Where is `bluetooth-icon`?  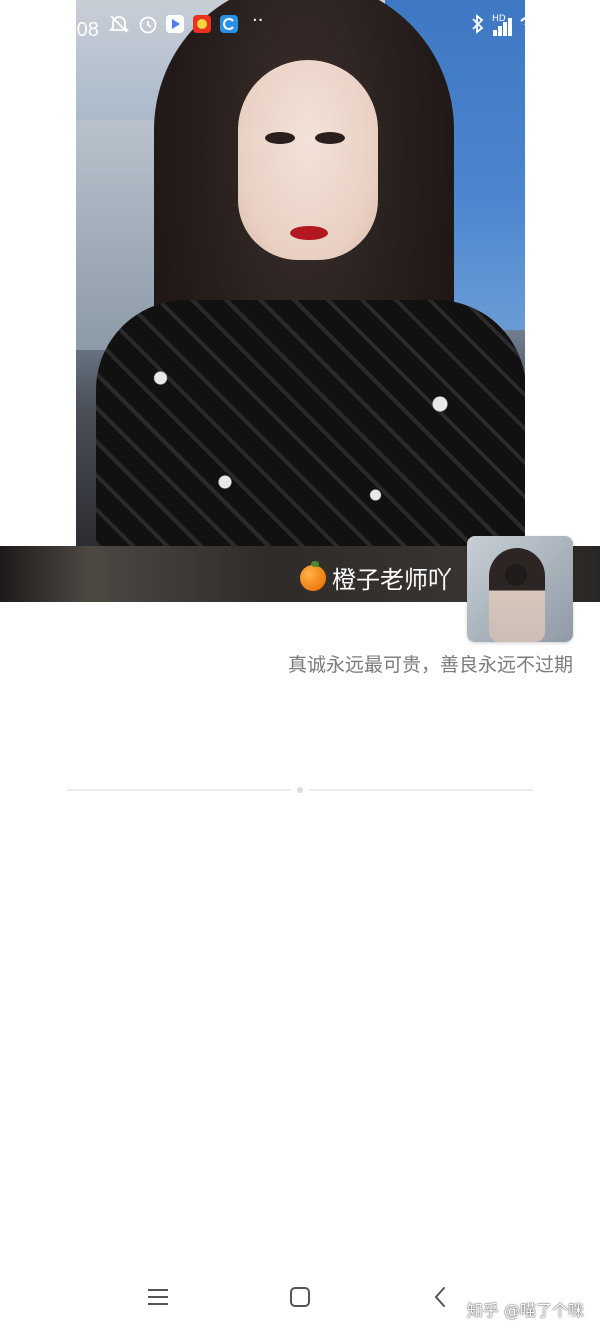
bluetooth-icon is located at coordinates (478, 26).